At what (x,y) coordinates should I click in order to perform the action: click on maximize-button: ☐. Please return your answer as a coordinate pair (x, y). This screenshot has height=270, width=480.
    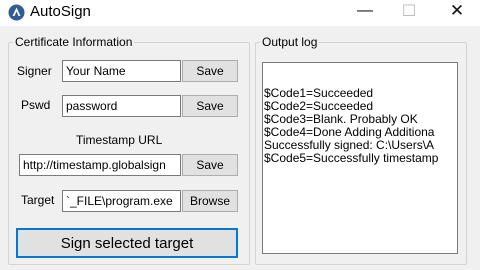
    Looking at the image, I should click on (409, 11).